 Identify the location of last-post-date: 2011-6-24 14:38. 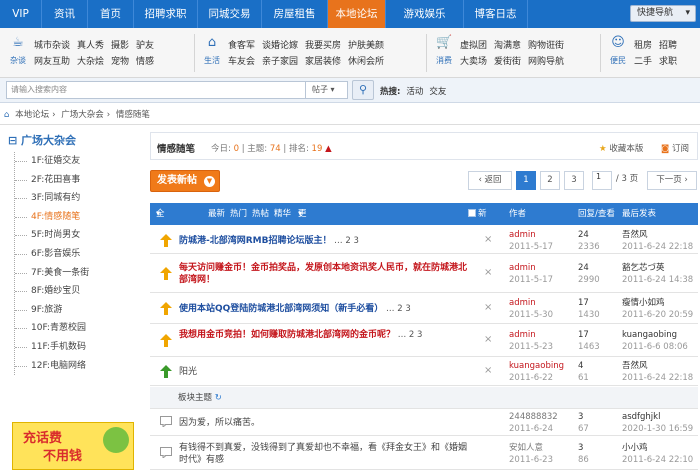
(657, 280).